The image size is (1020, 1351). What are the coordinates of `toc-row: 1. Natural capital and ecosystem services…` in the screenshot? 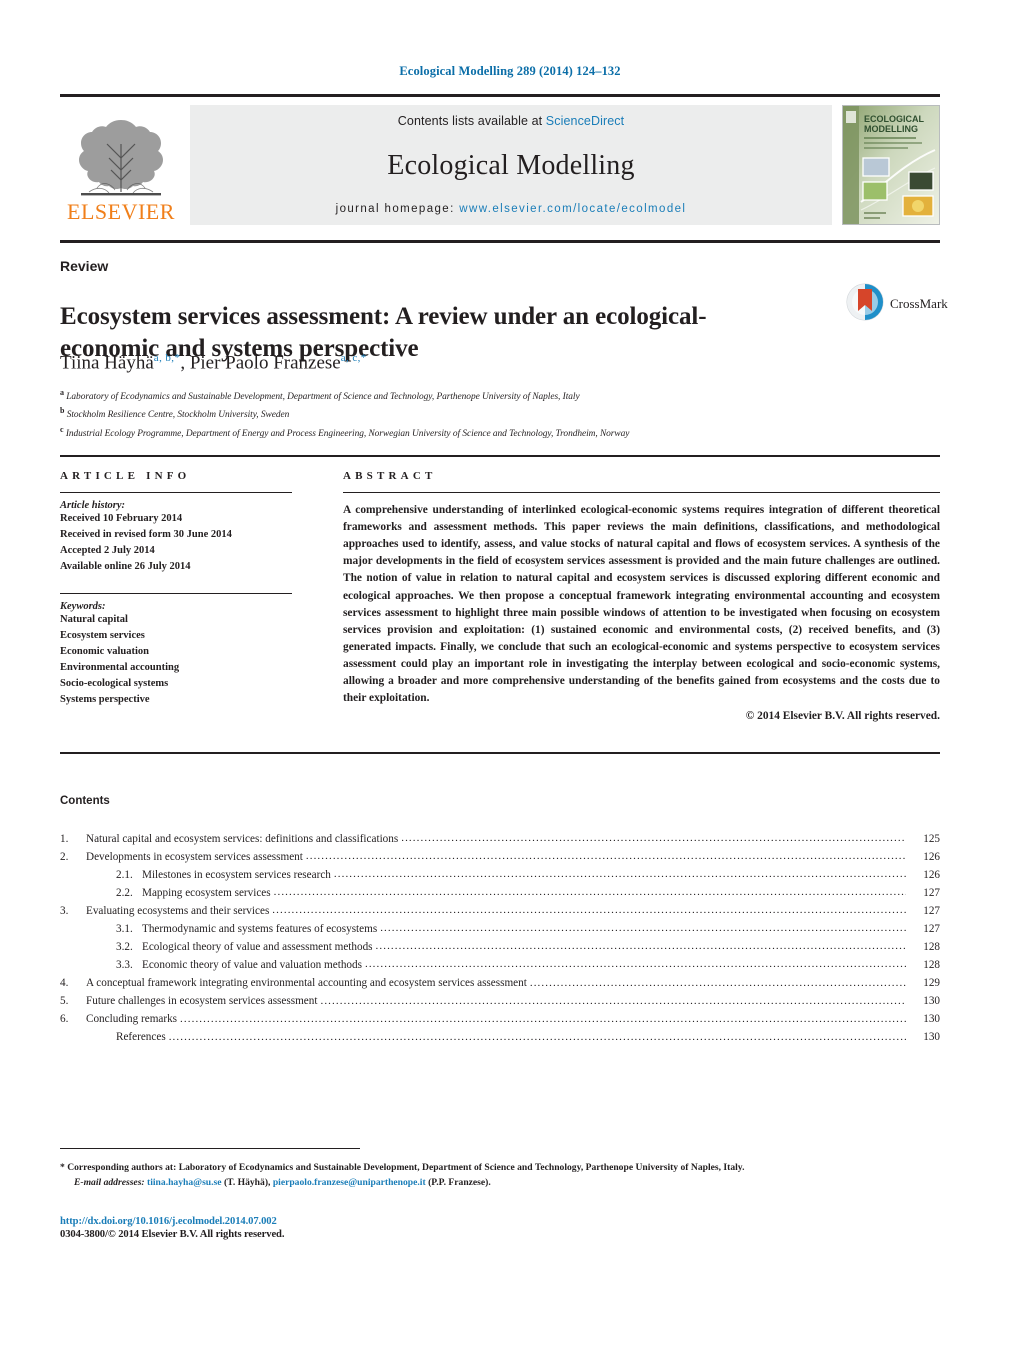 It's located at (500, 839).